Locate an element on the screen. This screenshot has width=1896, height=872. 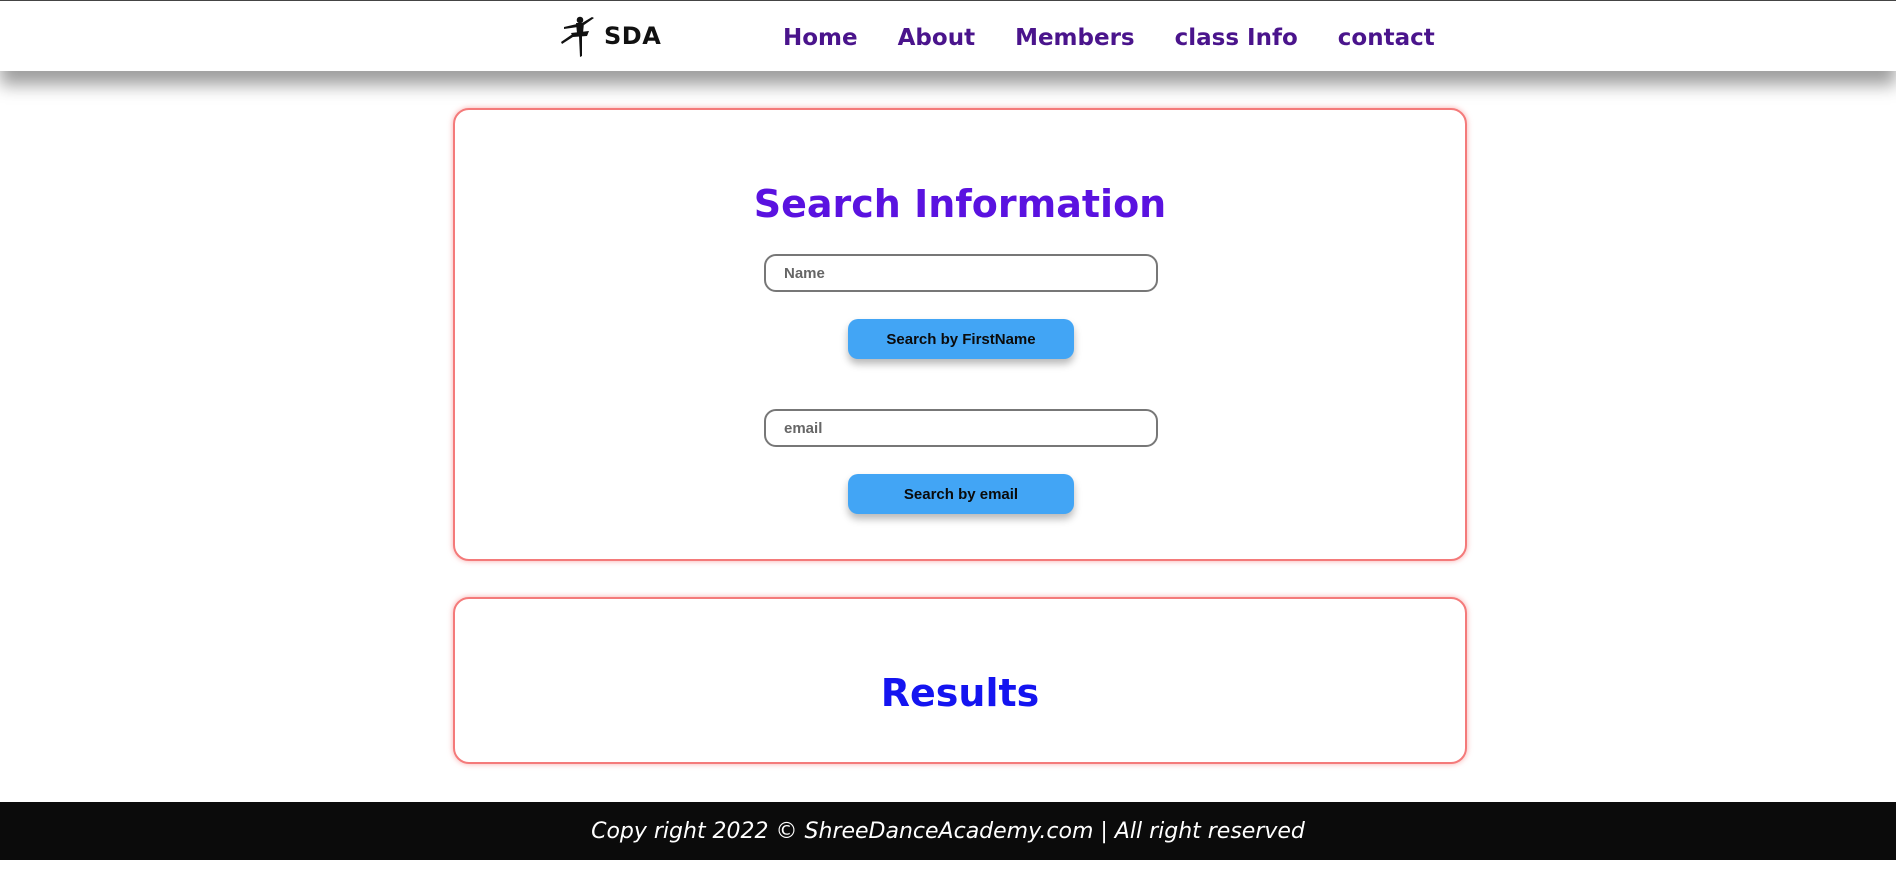
ballerina-silhouette-icon is located at coordinates (577, 36).